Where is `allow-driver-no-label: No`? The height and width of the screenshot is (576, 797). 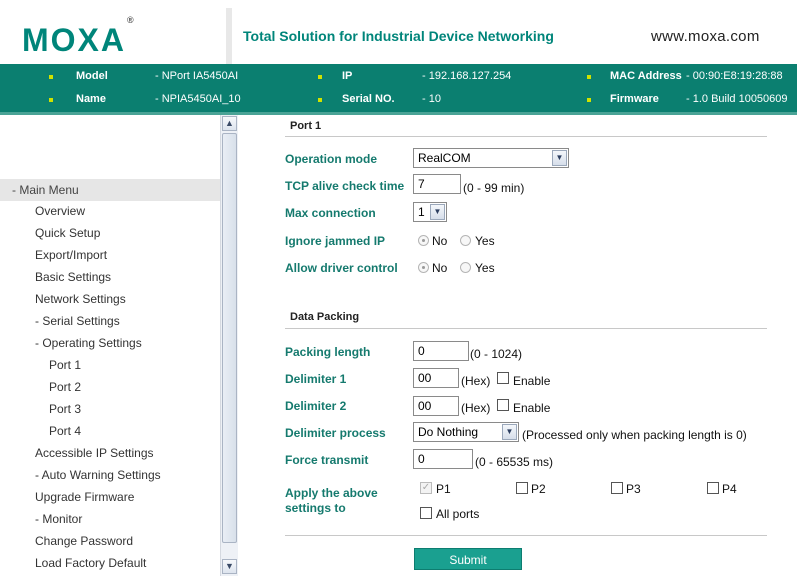 allow-driver-no-label: No is located at coordinates (440, 268).